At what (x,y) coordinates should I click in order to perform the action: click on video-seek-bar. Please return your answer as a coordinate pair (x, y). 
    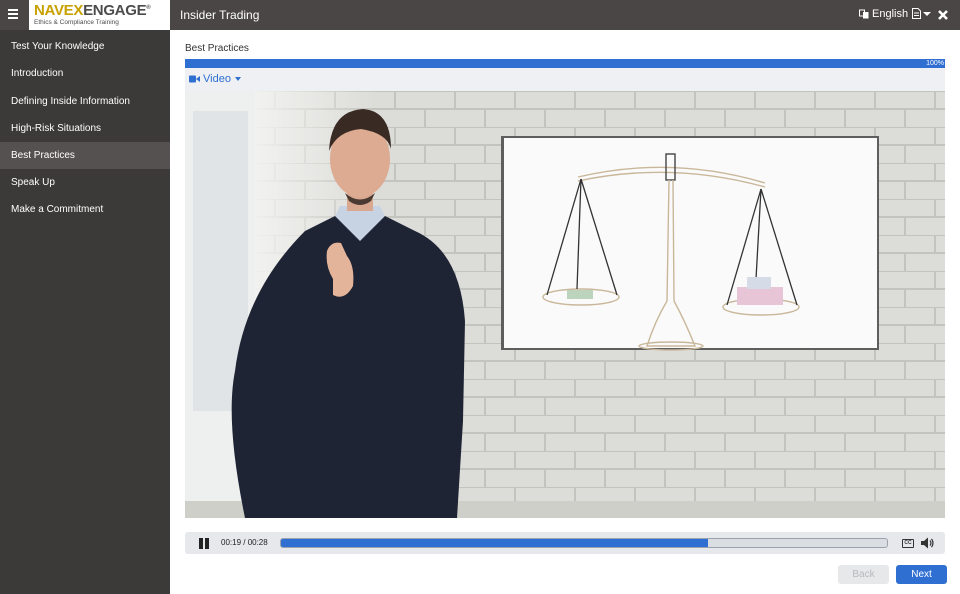
    Looking at the image, I should click on (584, 543).